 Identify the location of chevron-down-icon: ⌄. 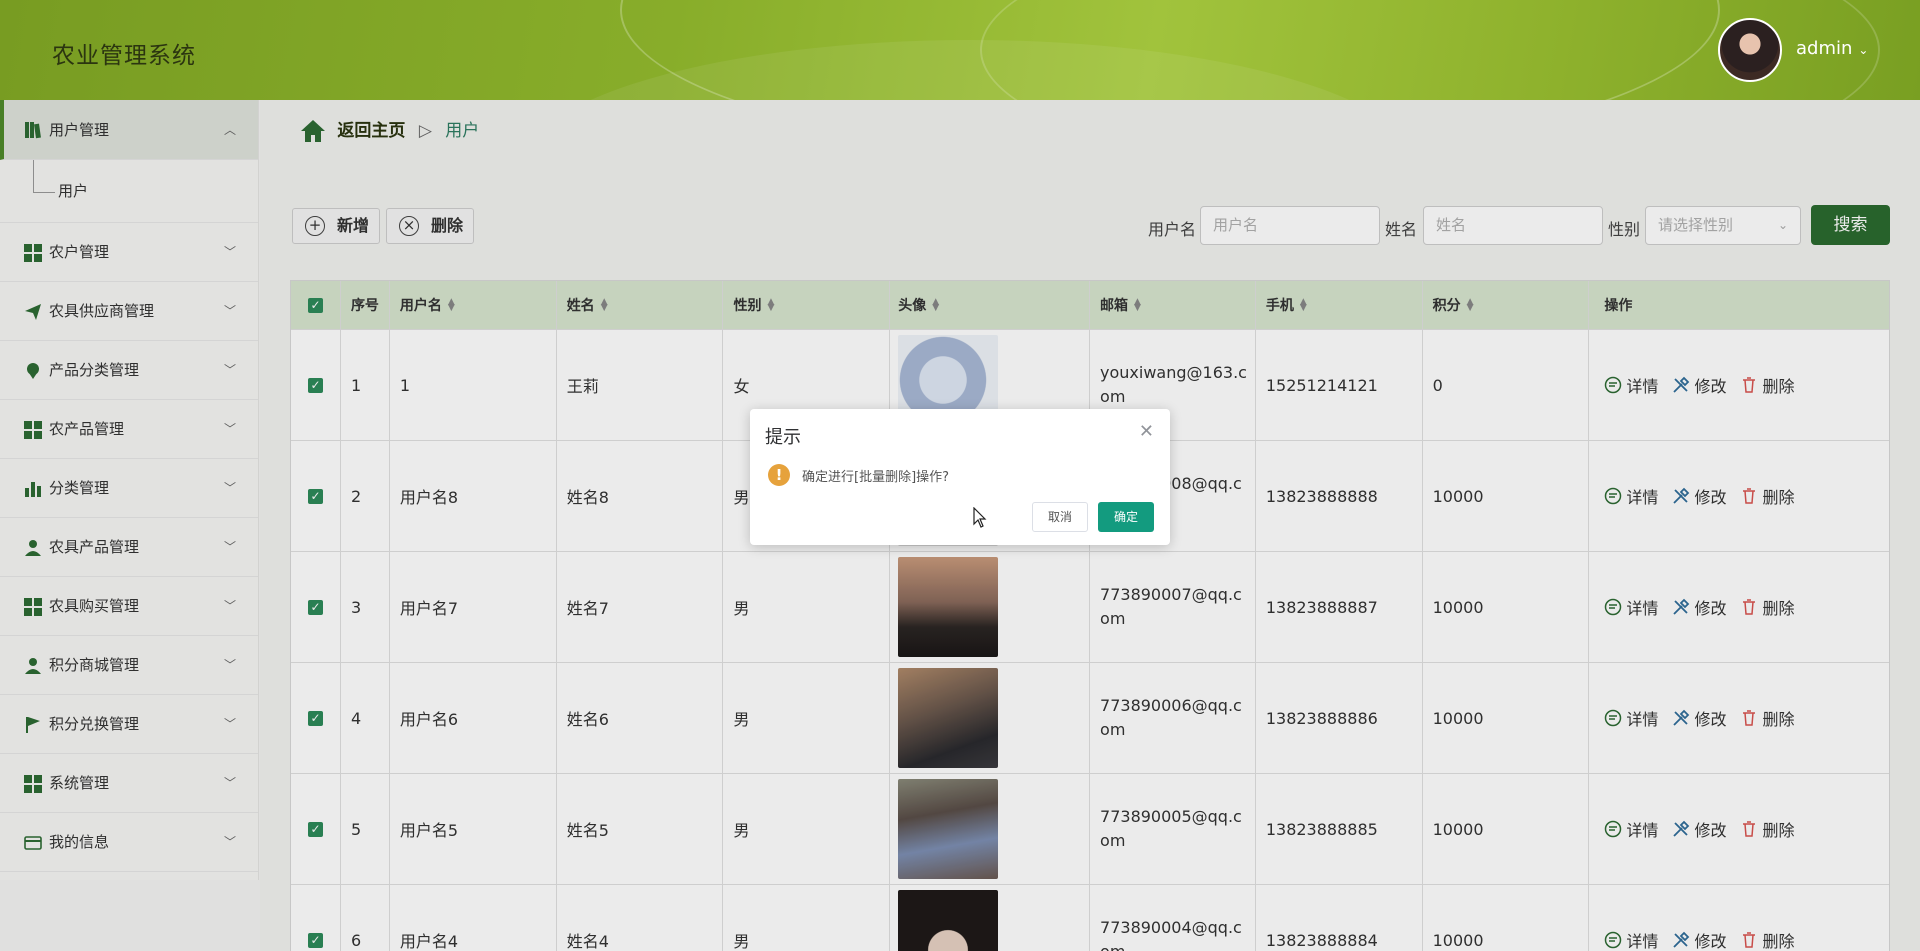
(1863, 50).